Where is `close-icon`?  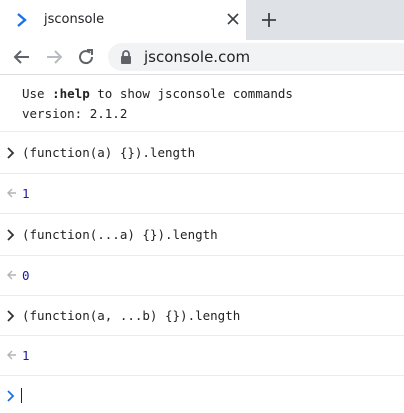 close-icon is located at coordinates (233, 19).